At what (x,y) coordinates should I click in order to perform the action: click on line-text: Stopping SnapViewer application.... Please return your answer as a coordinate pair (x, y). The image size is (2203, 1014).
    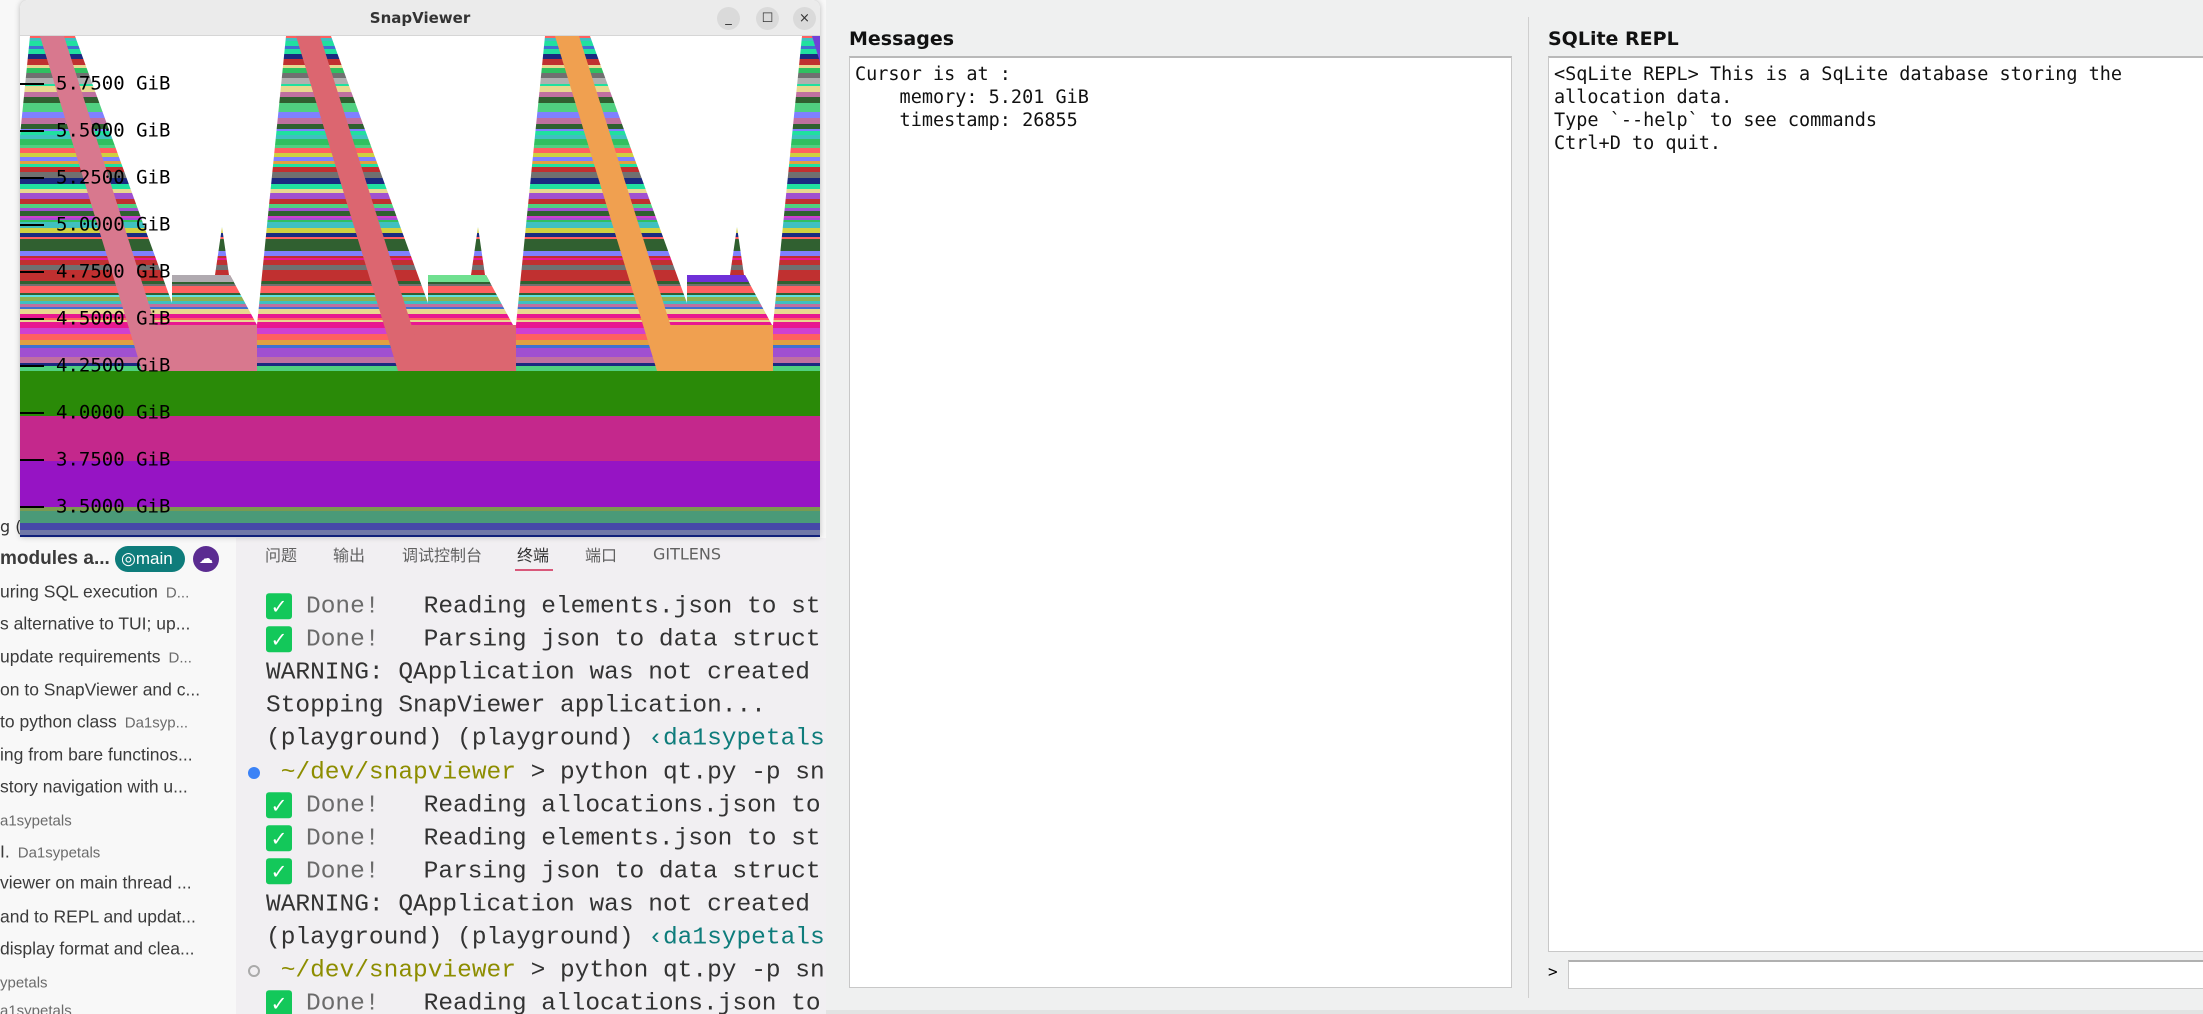
    Looking at the image, I should click on (516, 706).